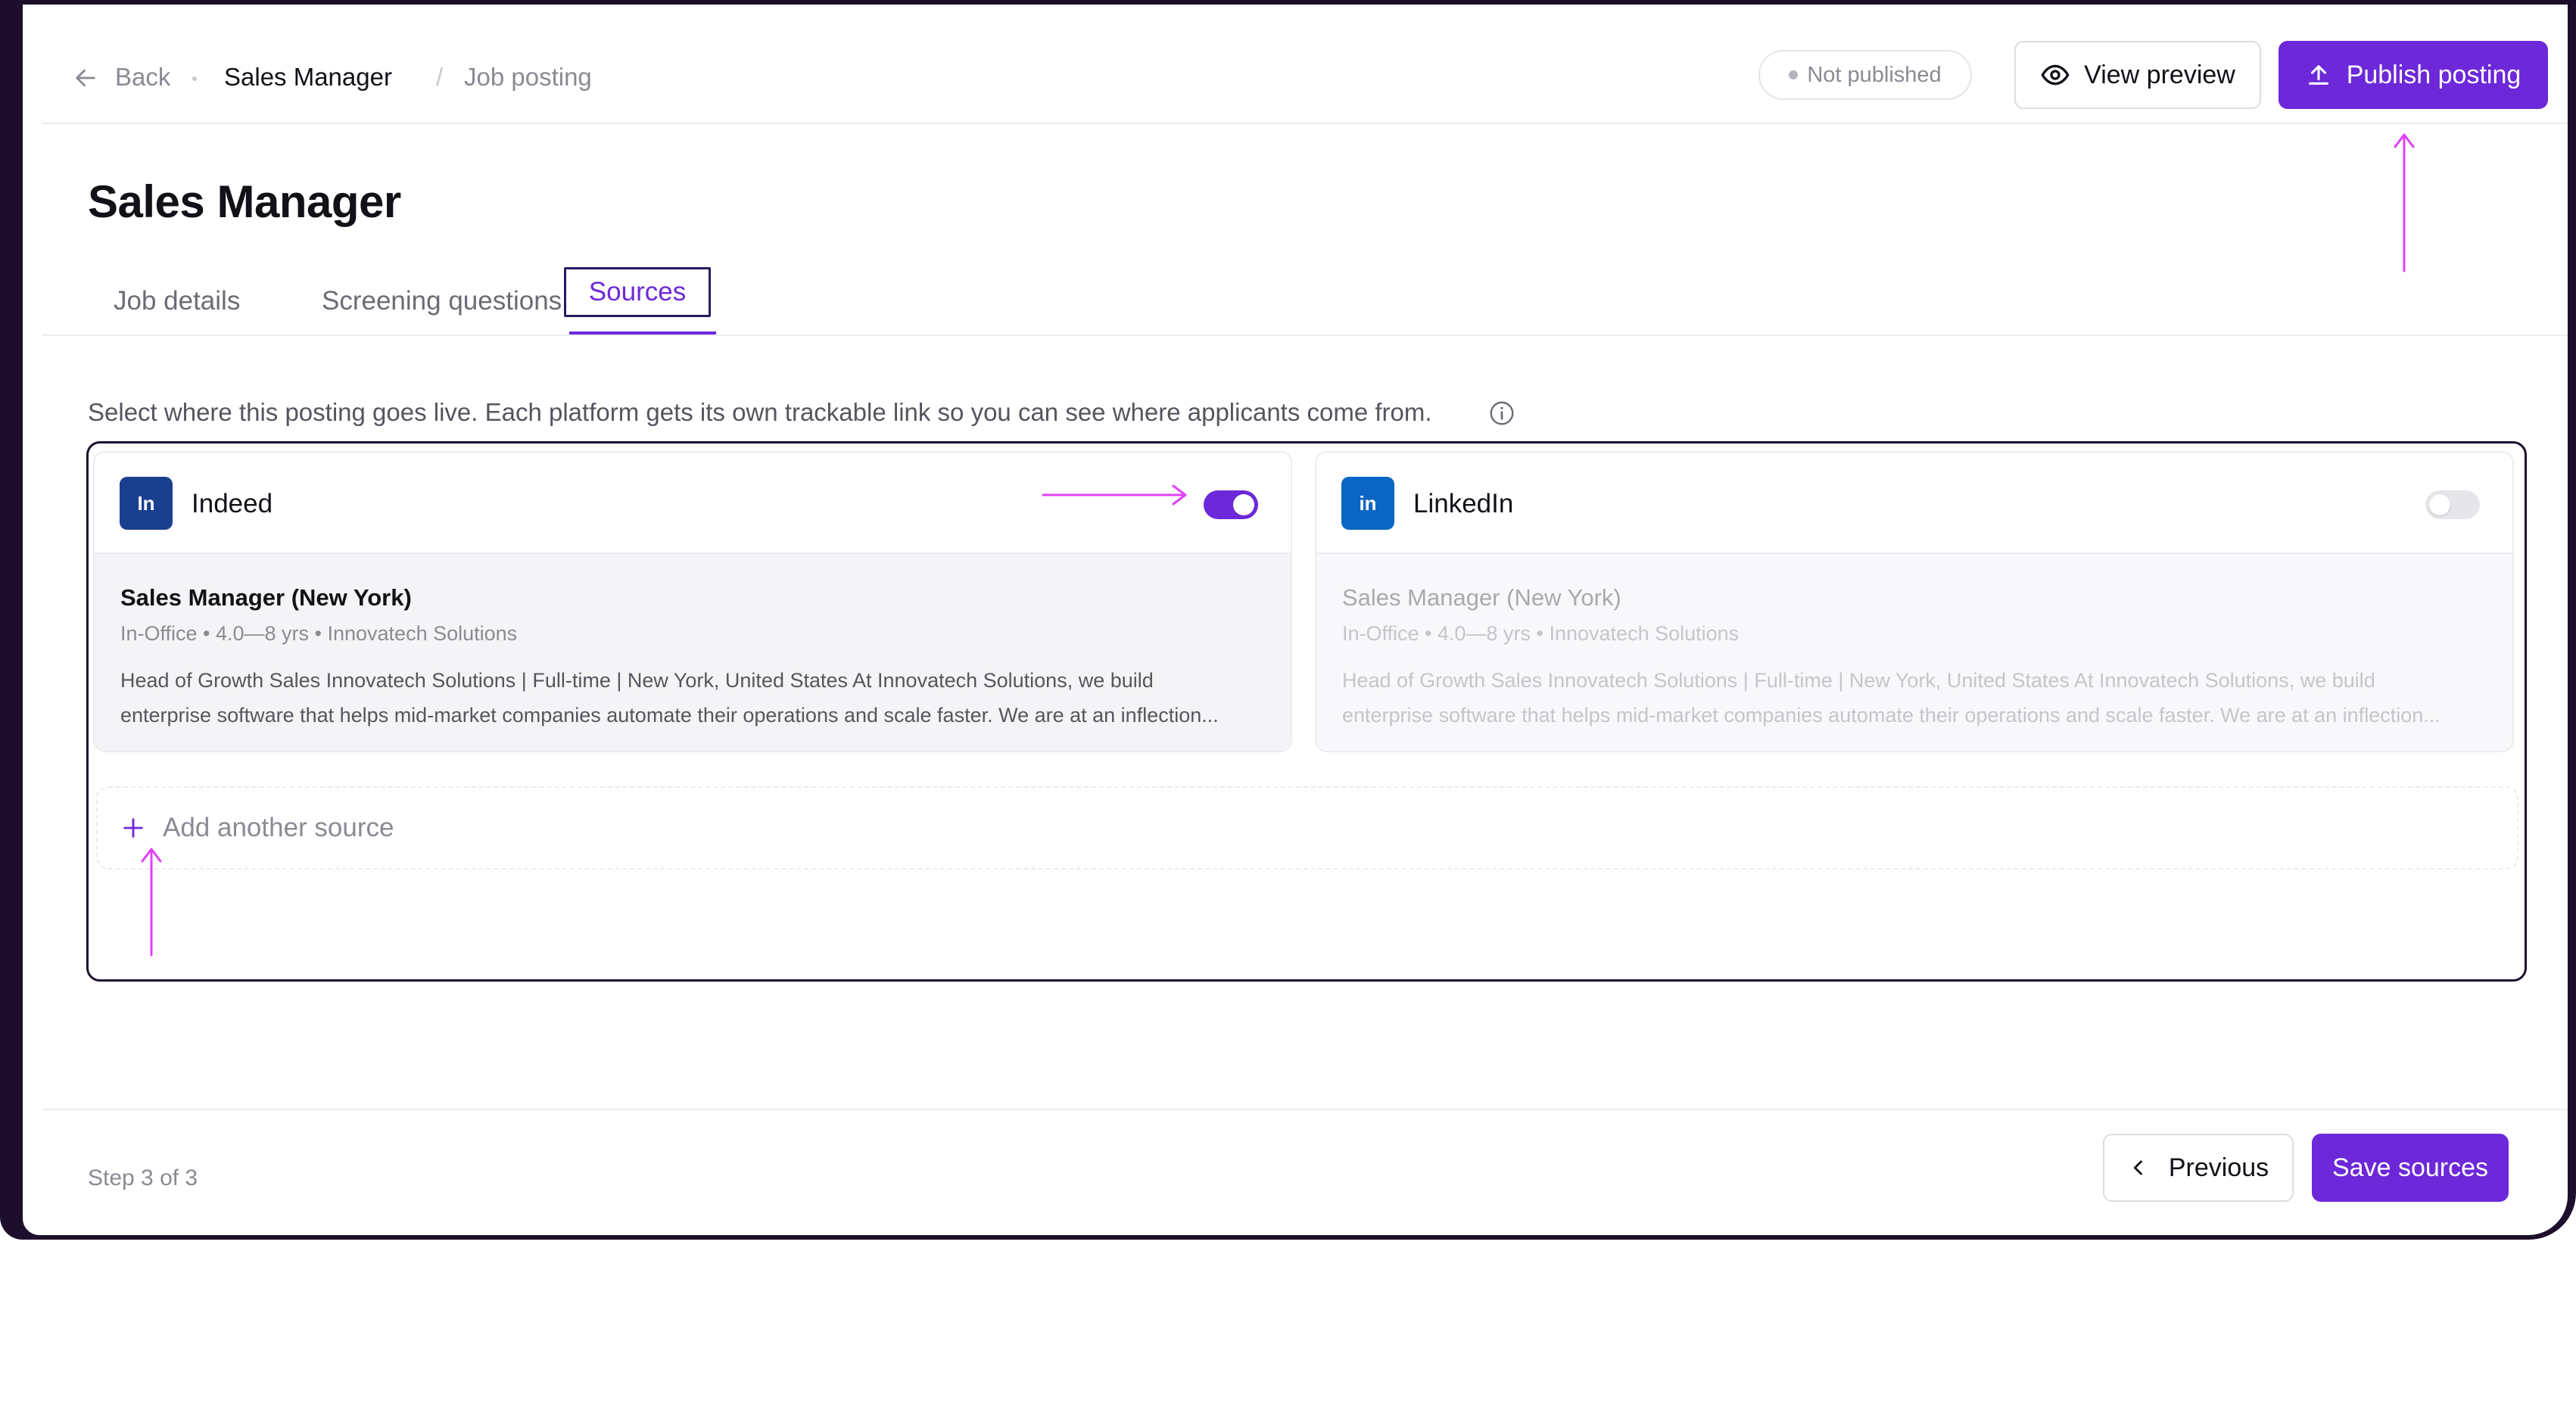  I want to click on arrow-left-icon, so click(85, 78).